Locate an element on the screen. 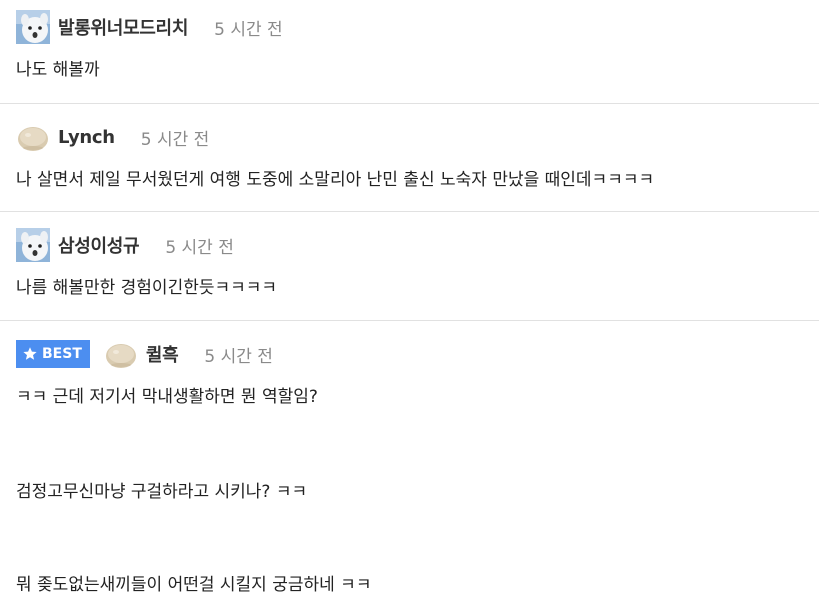  comment-body: 나도 해볼까 is located at coordinates (58, 70).